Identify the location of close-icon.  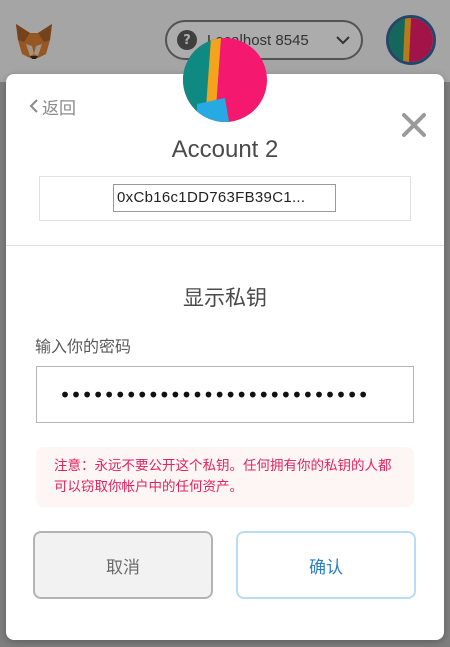
(414, 125).